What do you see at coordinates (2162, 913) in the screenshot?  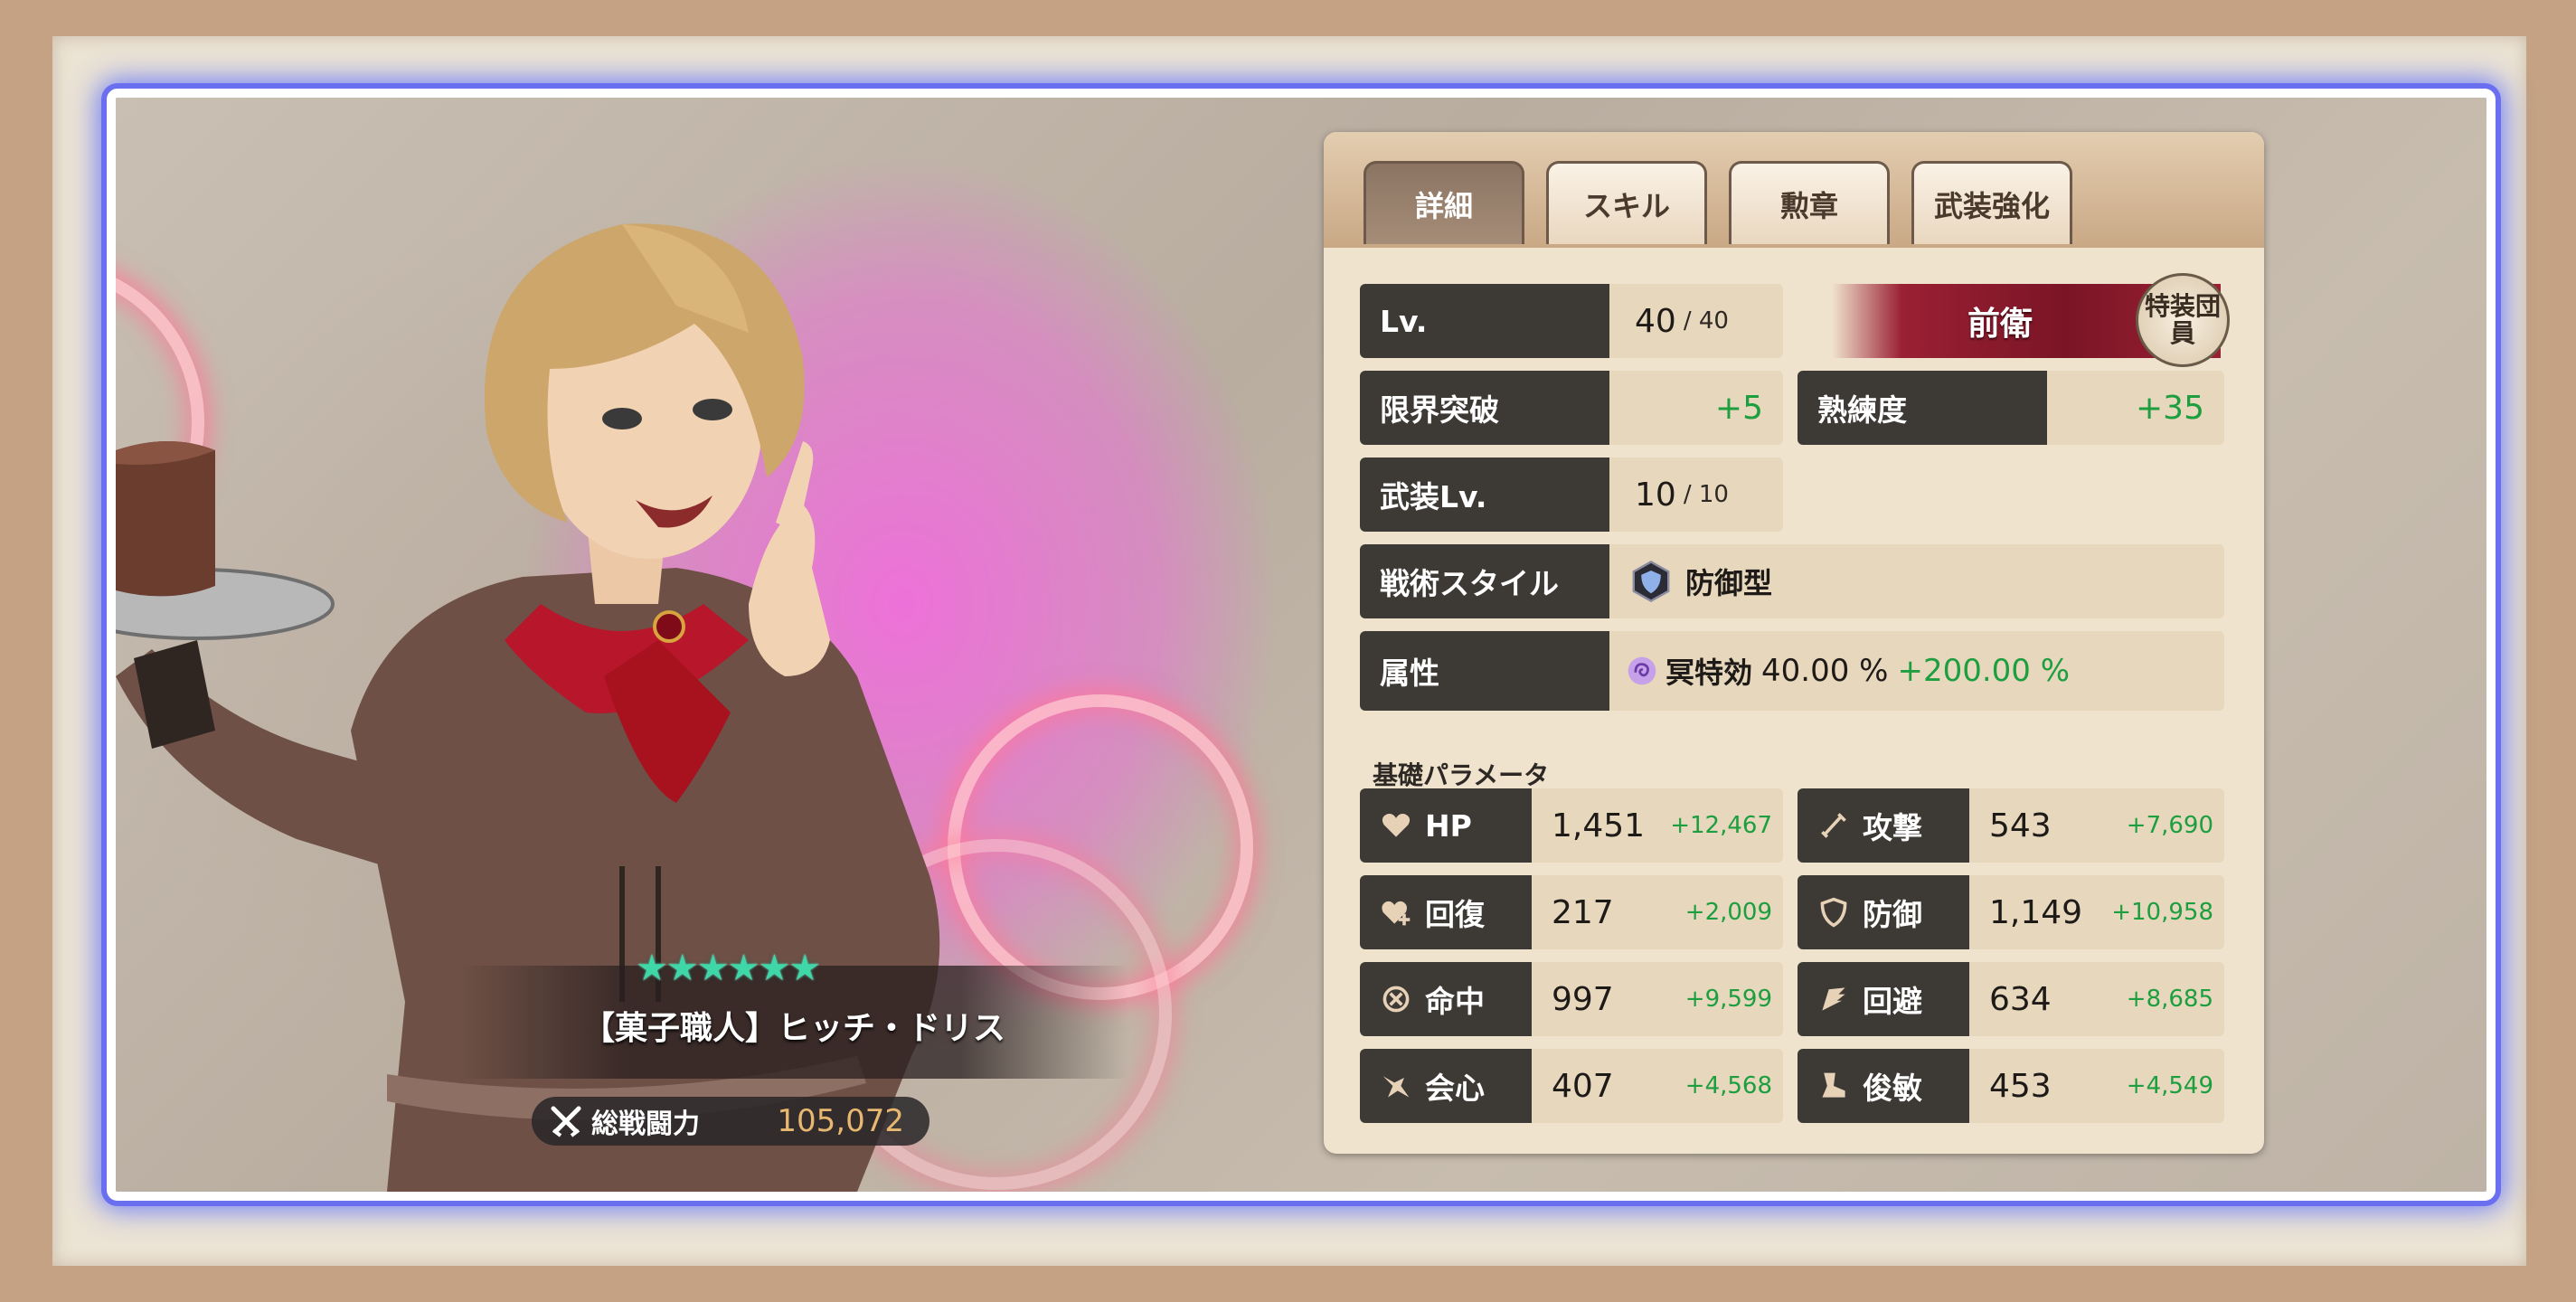 I see `param-bonus: +10,958` at bounding box center [2162, 913].